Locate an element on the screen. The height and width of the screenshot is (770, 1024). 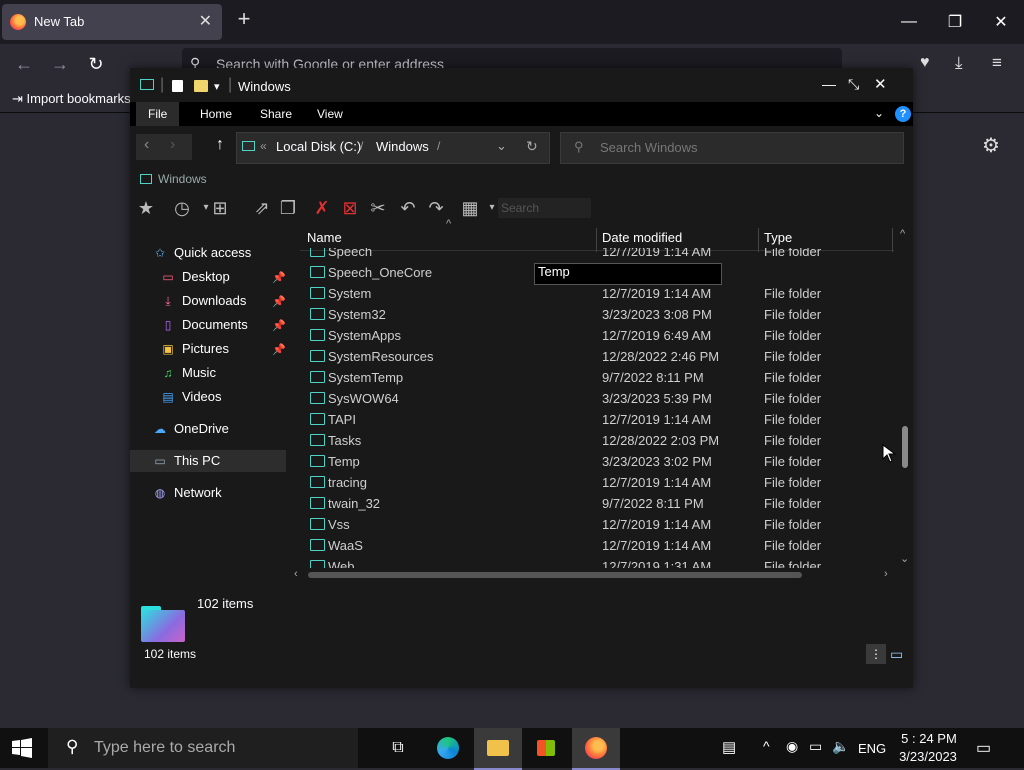
forward-arrow-icon: › is located at coordinates (172, 145).